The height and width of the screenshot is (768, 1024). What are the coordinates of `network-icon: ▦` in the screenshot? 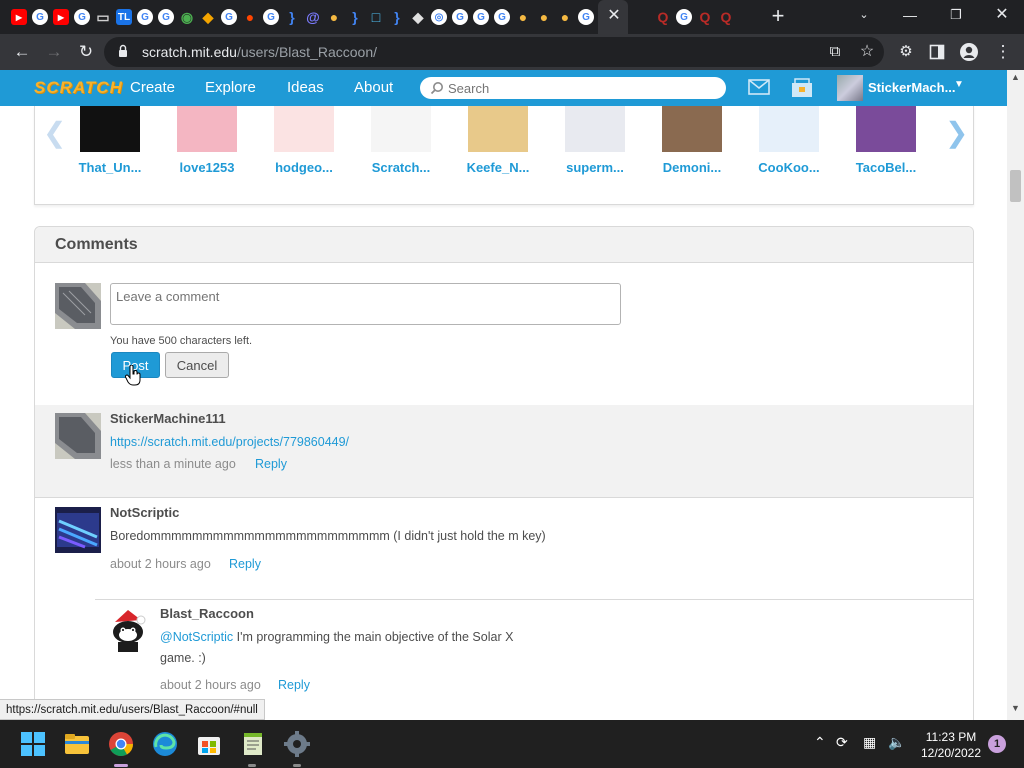 It's located at (869, 742).